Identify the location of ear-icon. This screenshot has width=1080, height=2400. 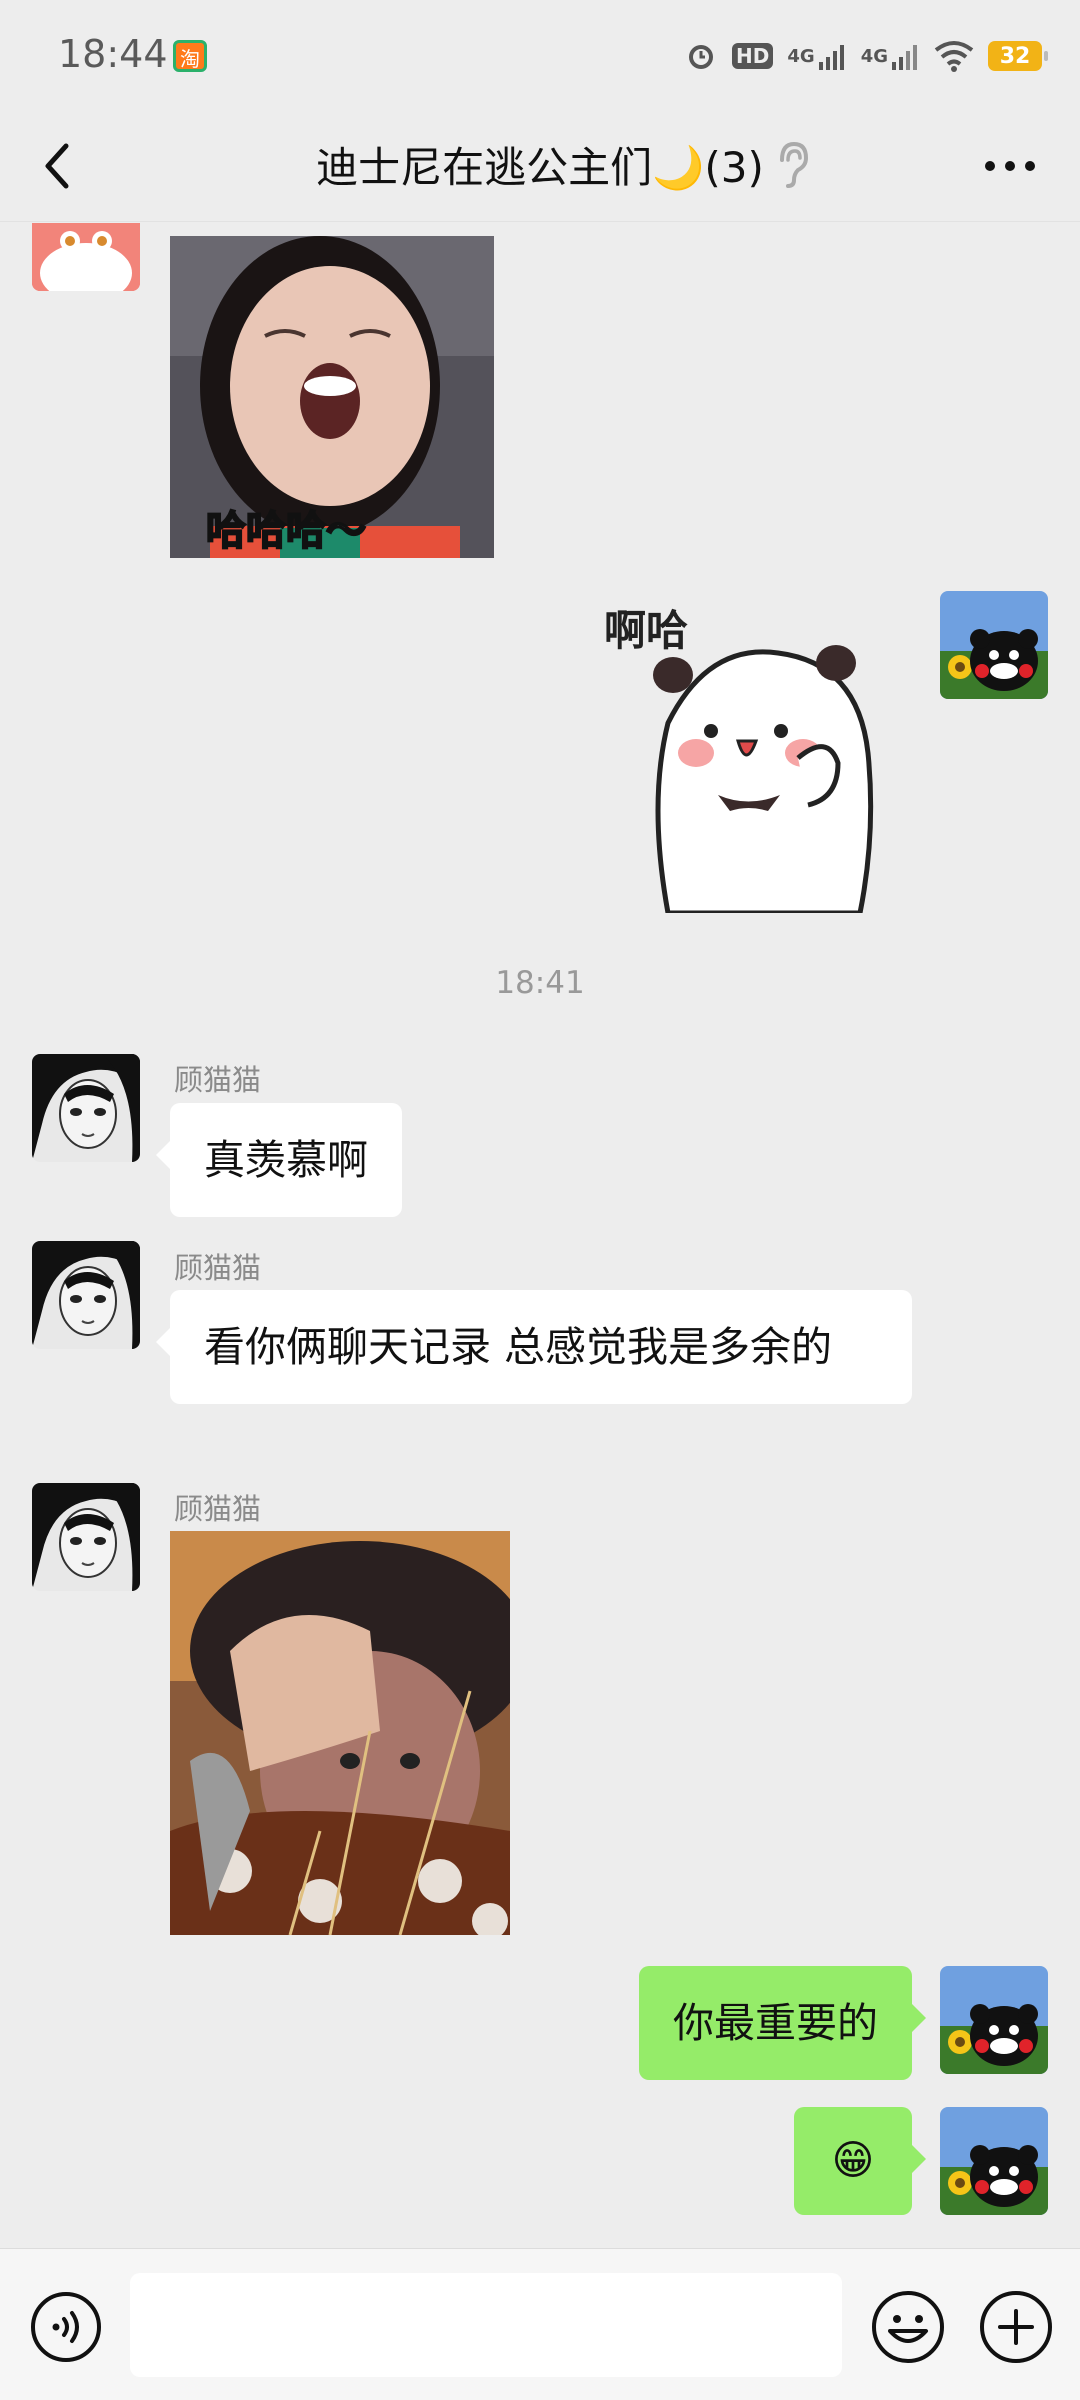
(792, 164).